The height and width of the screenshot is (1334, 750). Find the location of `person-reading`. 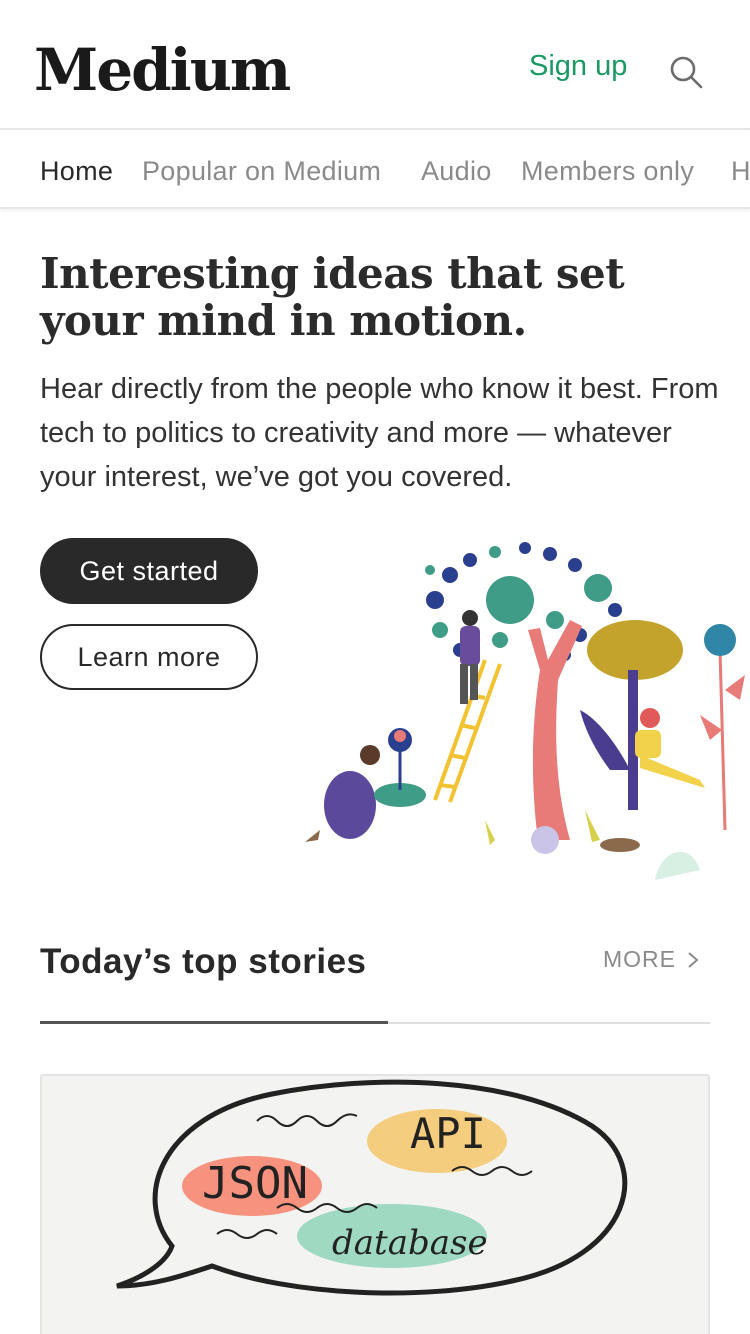

person-reading is located at coordinates (670, 748).